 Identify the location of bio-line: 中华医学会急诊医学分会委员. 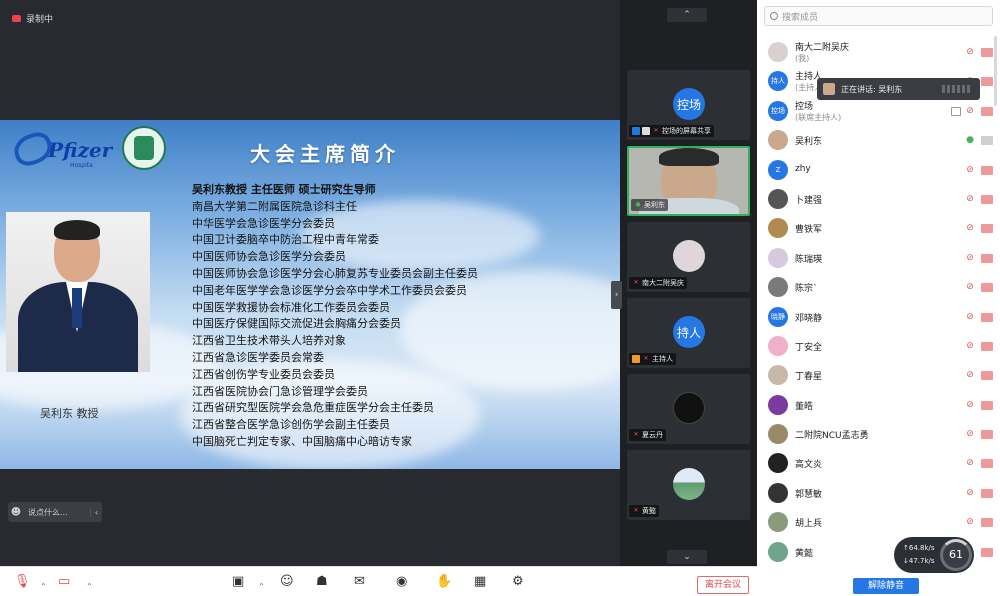
(263, 223).